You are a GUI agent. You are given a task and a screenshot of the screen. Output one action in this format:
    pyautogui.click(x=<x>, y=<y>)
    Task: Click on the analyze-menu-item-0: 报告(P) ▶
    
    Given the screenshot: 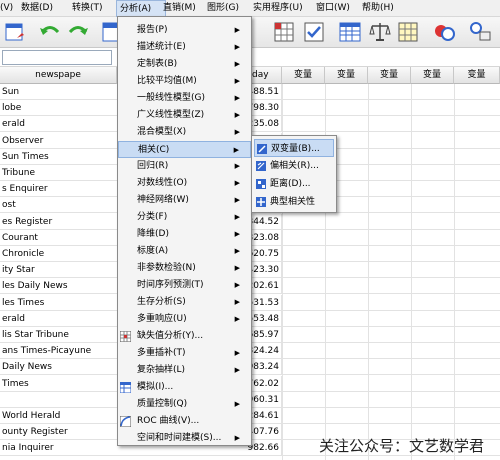 What is the action you would take?
    pyautogui.click(x=184, y=30)
    